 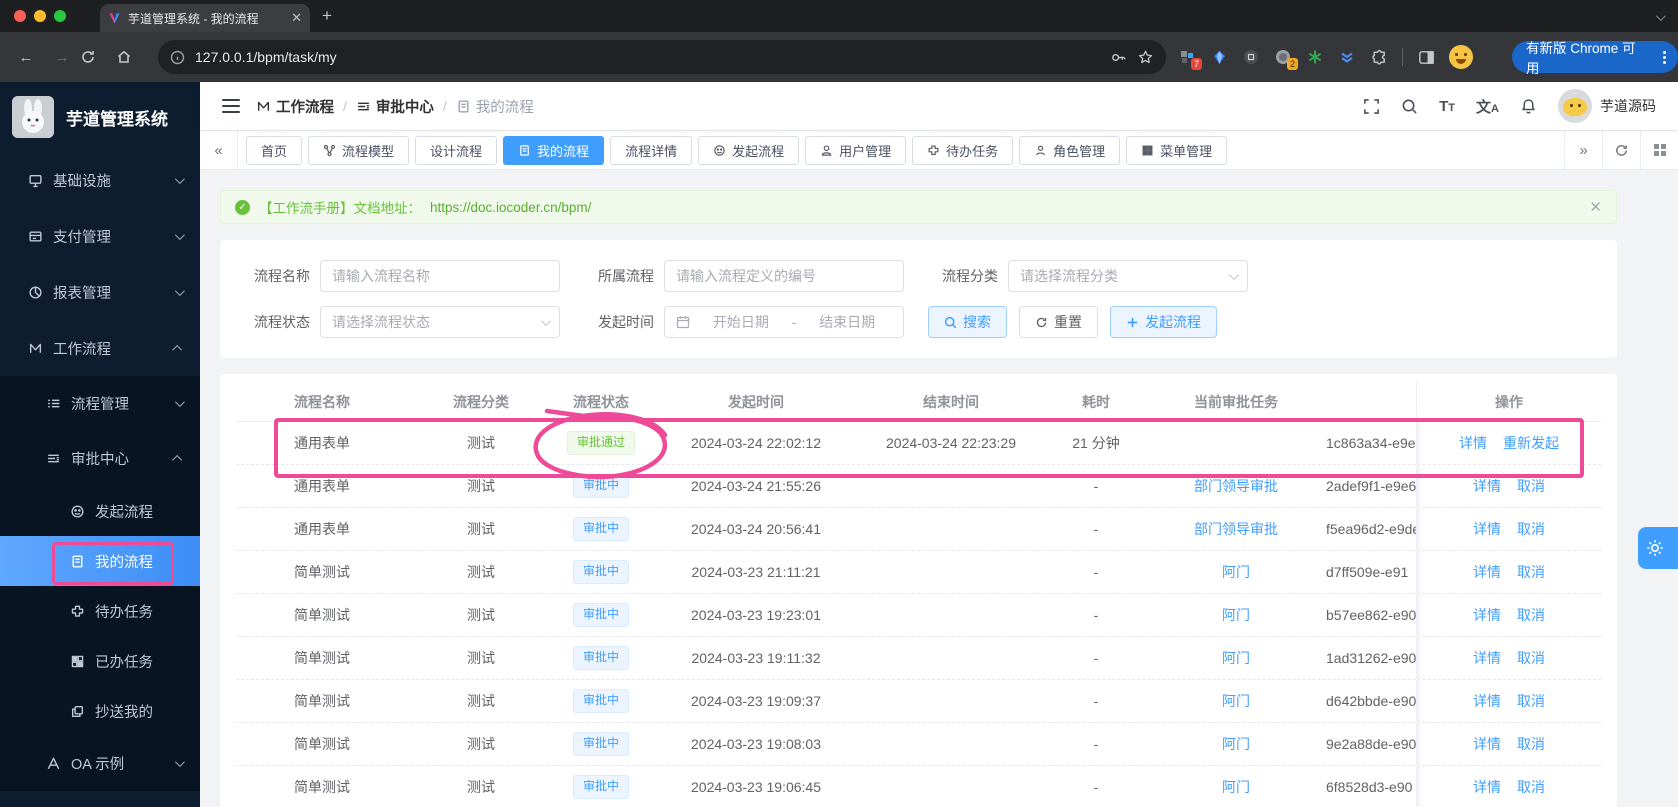 I want to click on category-select: 请选择流程分类, so click(x=1128, y=276).